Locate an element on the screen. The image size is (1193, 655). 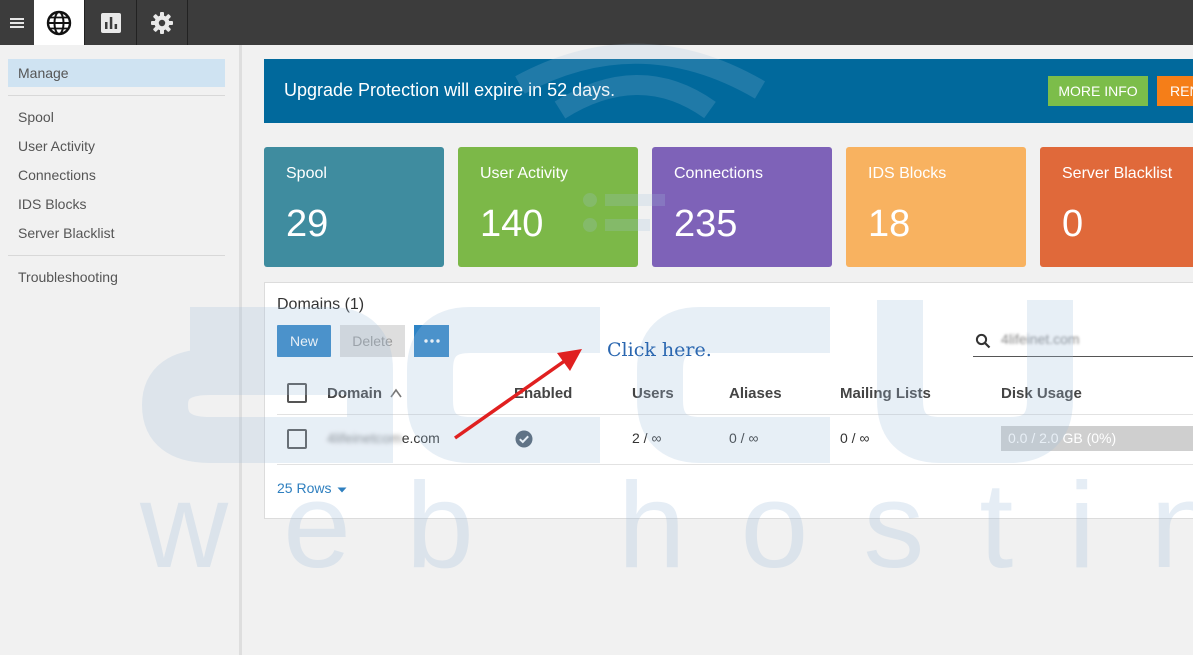
sidebar-item-connections: Connections is located at coordinates (57, 175).